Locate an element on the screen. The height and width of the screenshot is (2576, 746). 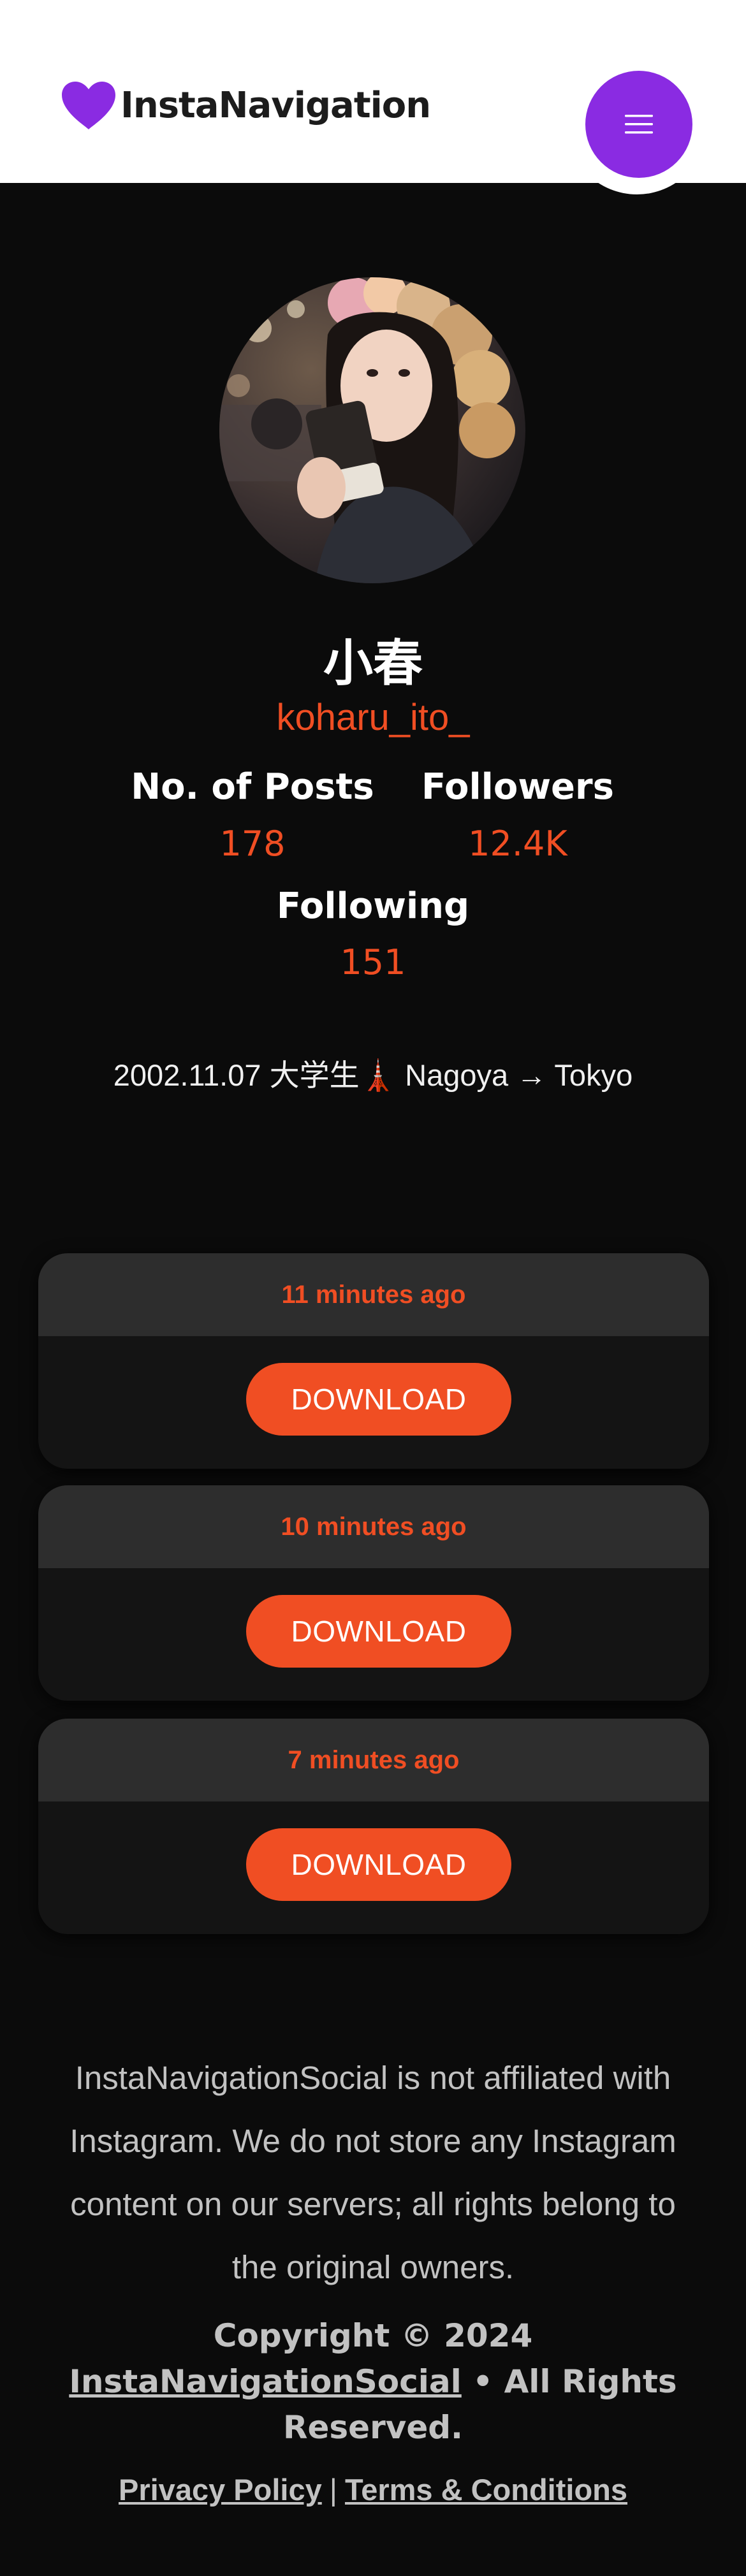
terms-conditions-link: Terms & Conditions is located at coordinates (486, 2490).